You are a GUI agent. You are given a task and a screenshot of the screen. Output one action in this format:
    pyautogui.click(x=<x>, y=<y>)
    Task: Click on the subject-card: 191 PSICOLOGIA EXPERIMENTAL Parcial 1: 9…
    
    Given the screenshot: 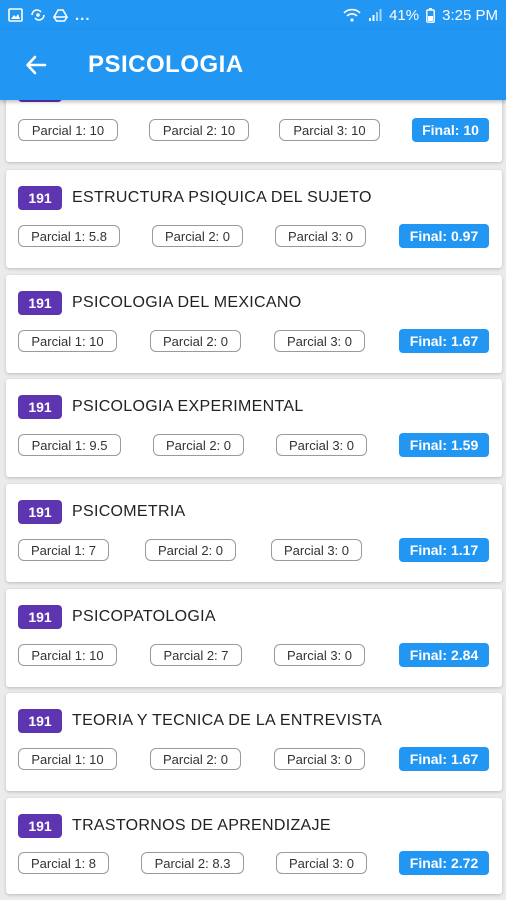 What is the action you would take?
    pyautogui.click(x=254, y=428)
    